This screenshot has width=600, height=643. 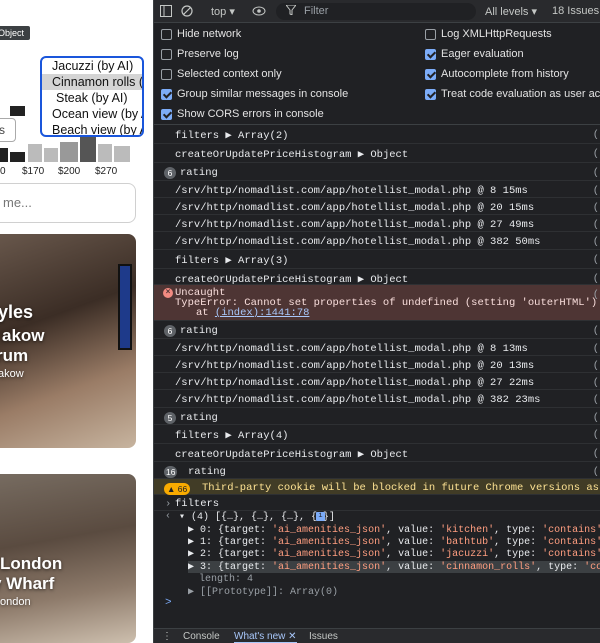 I want to click on filter-icon, so click(x=291, y=11).